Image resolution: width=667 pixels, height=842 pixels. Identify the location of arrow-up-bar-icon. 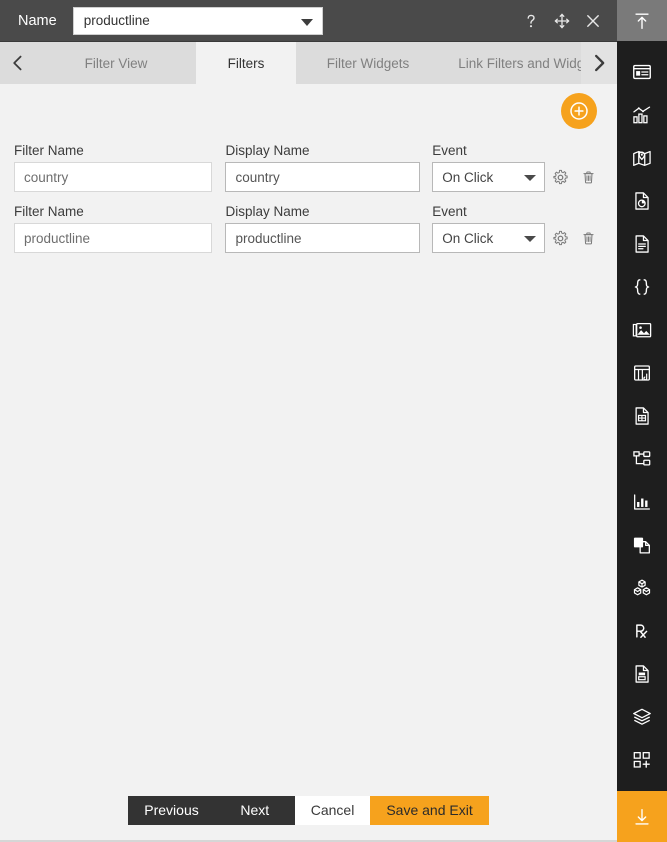
(642, 20).